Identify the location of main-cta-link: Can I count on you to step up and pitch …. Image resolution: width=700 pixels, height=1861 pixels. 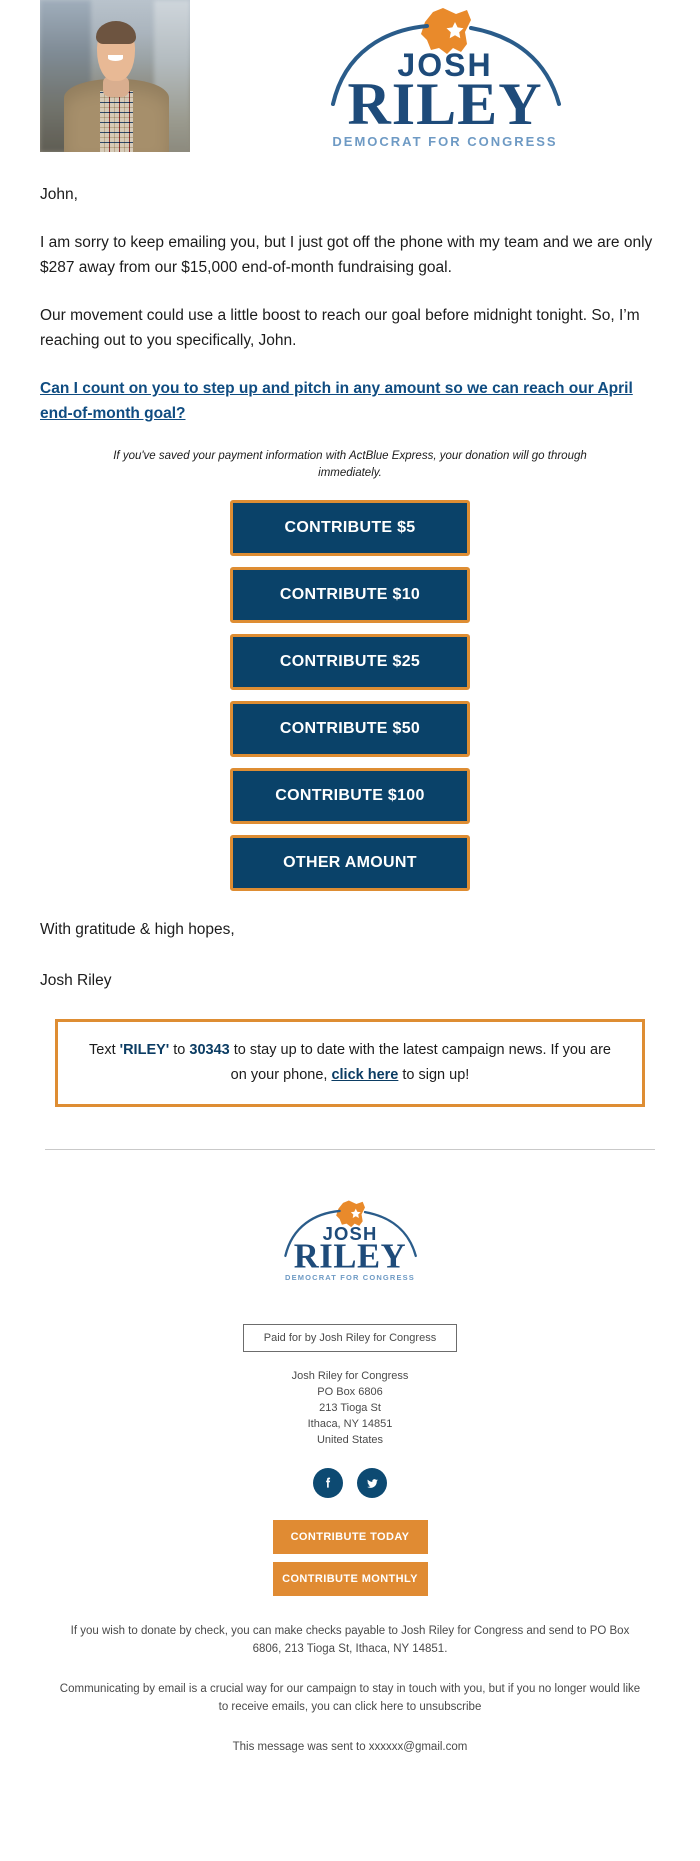
(350, 401).